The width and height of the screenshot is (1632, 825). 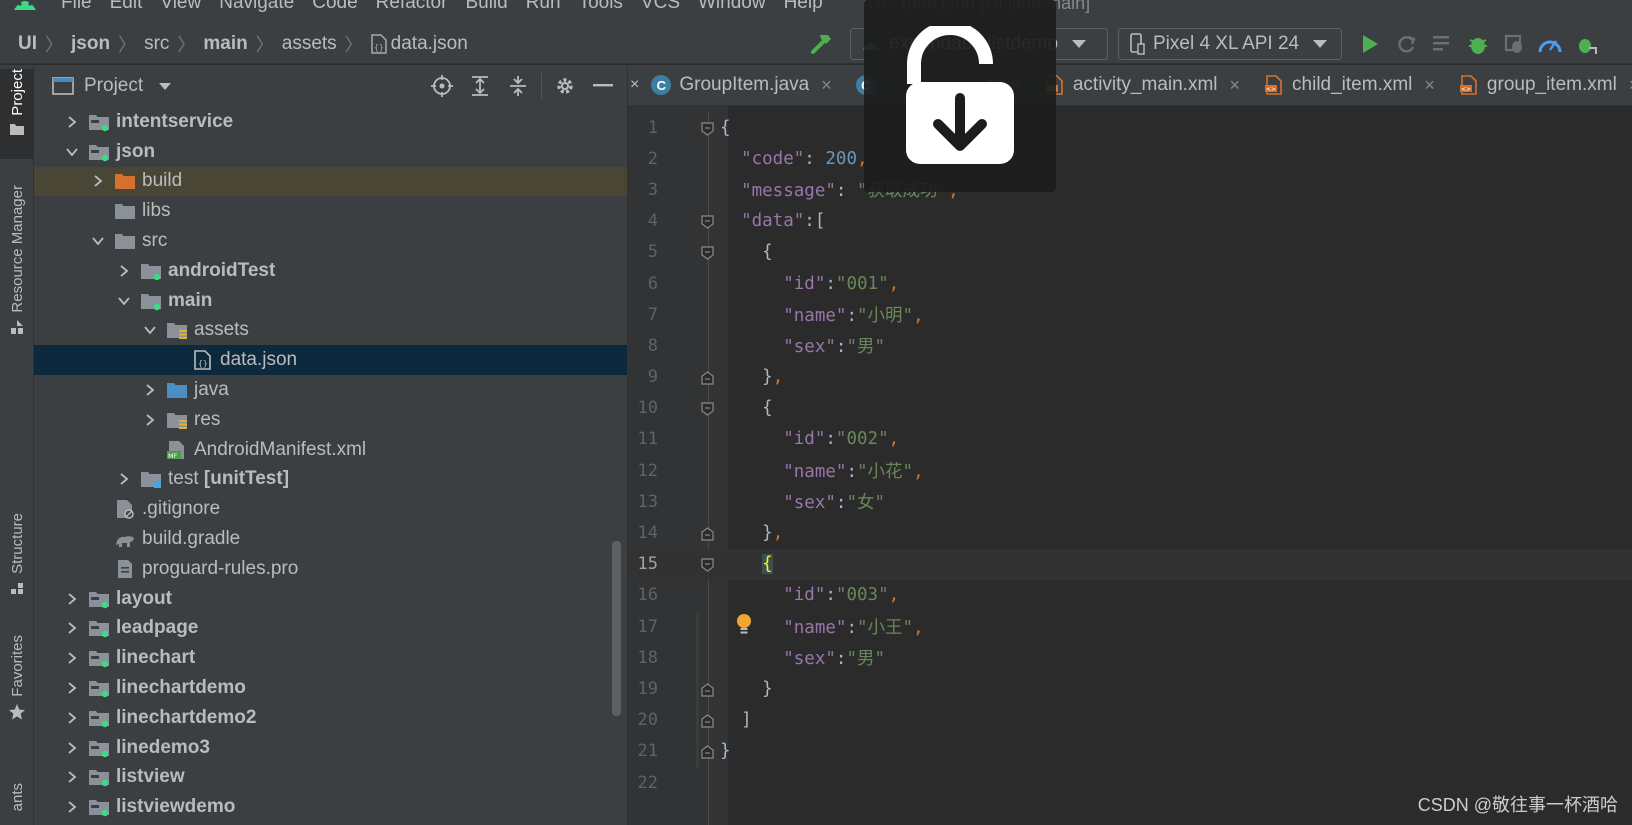 What do you see at coordinates (90, 44) in the screenshot?
I see `breadcrumb-json: json` at bounding box center [90, 44].